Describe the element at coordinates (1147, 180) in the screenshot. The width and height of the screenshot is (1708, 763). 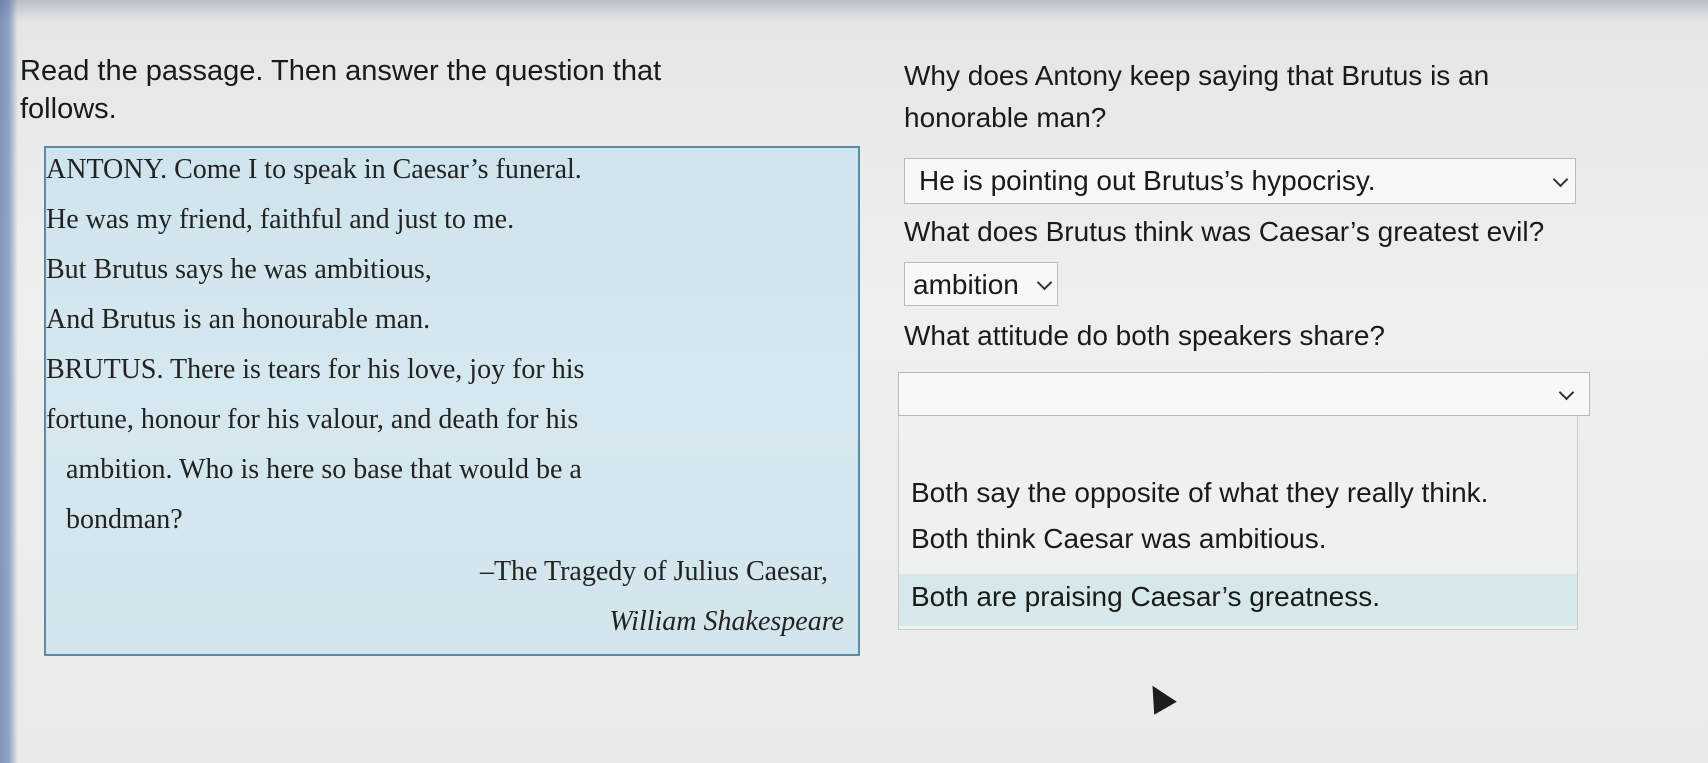
I see `question-1-selected-value: He is pointing out Brutus’s hypocrisy.` at that location.